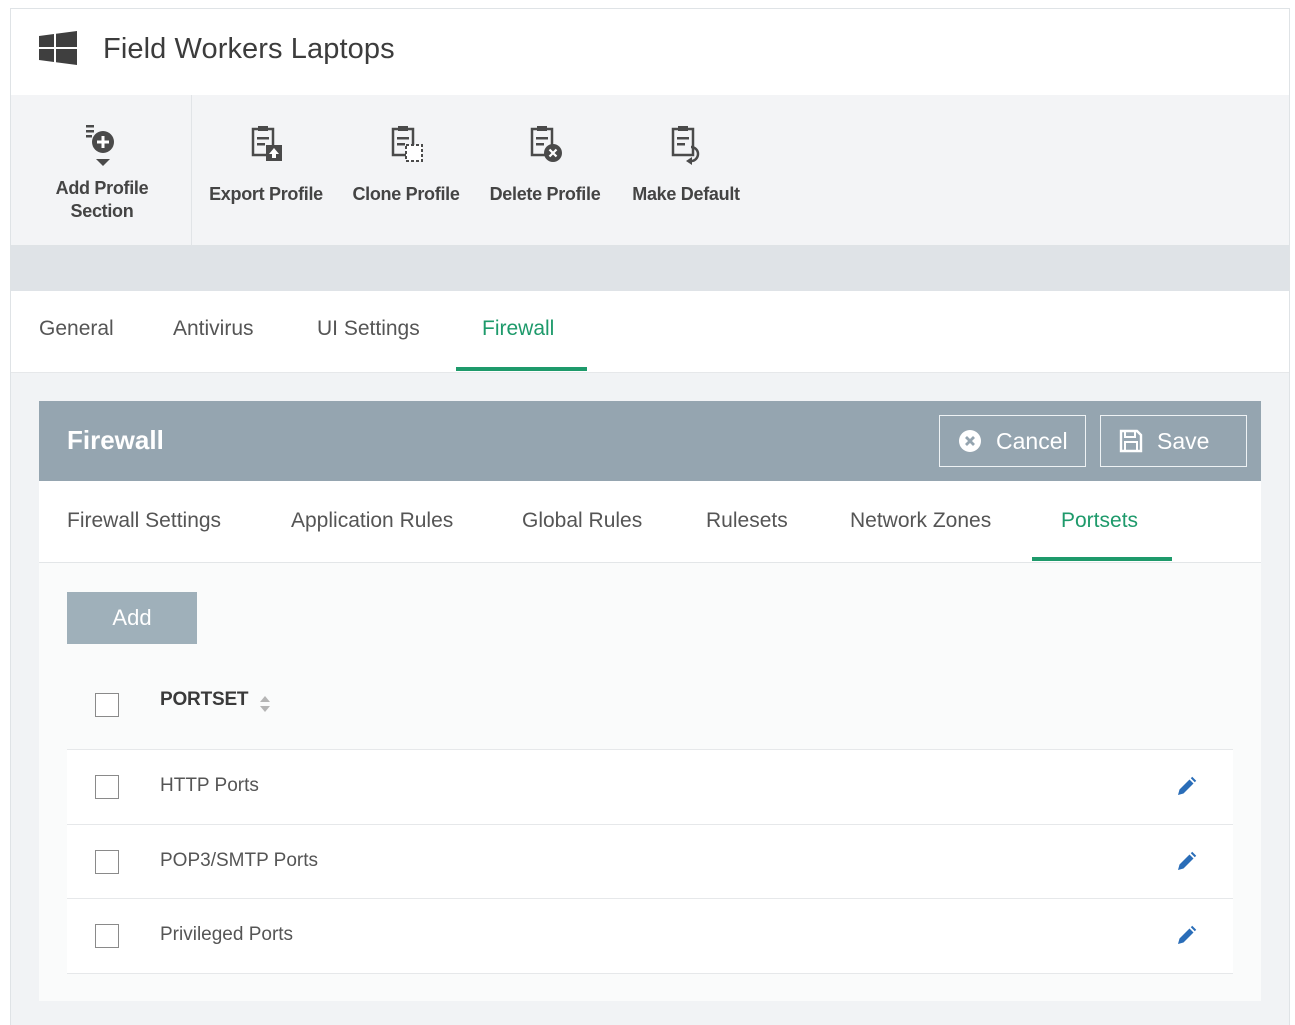  What do you see at coordinates (144, 521) in the screenshot?
I see `tab-firewall-settings: Firewall Settings` at bounding box center [144, 521].